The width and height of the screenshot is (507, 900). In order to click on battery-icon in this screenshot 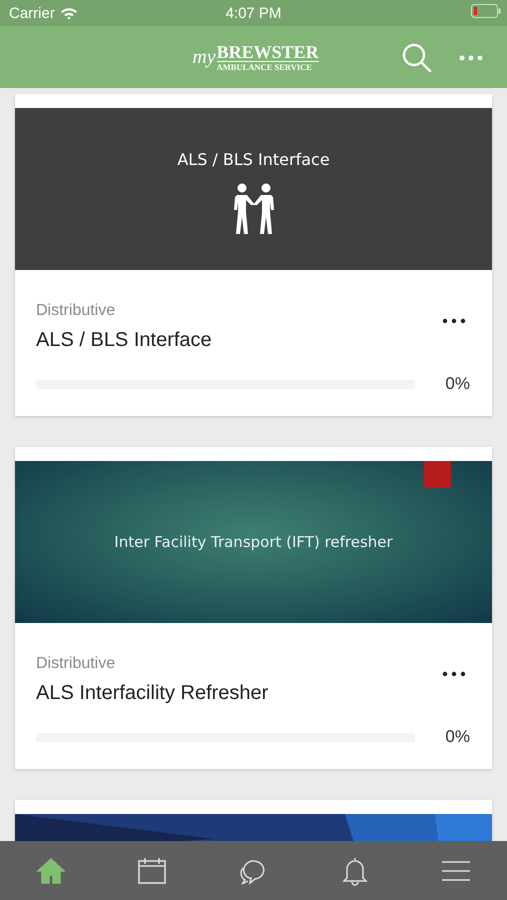, I will do `click(486, 11)`.